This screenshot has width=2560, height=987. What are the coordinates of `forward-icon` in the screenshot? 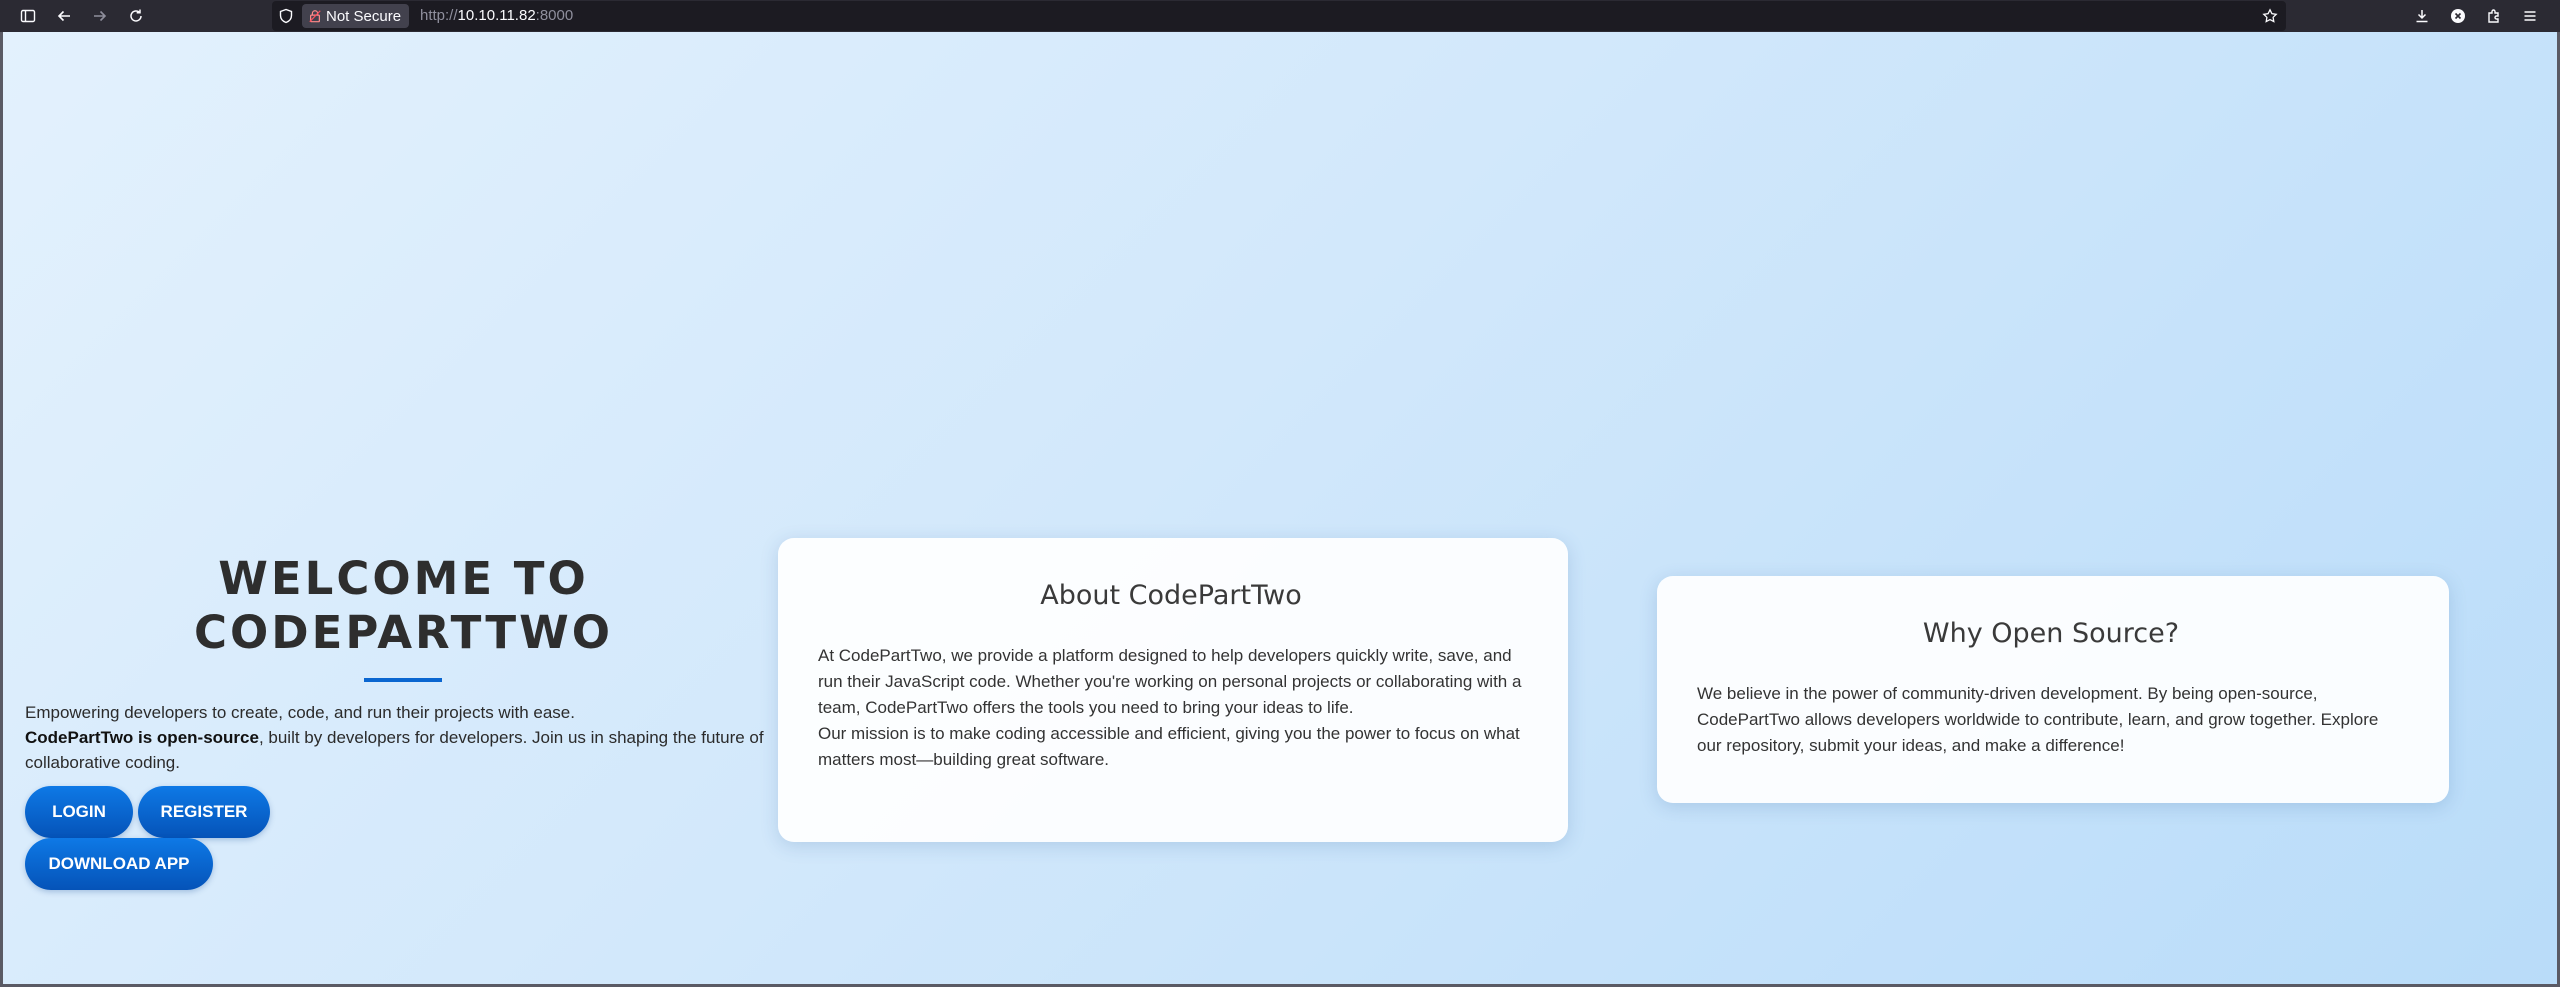 It's located at (100, 16).